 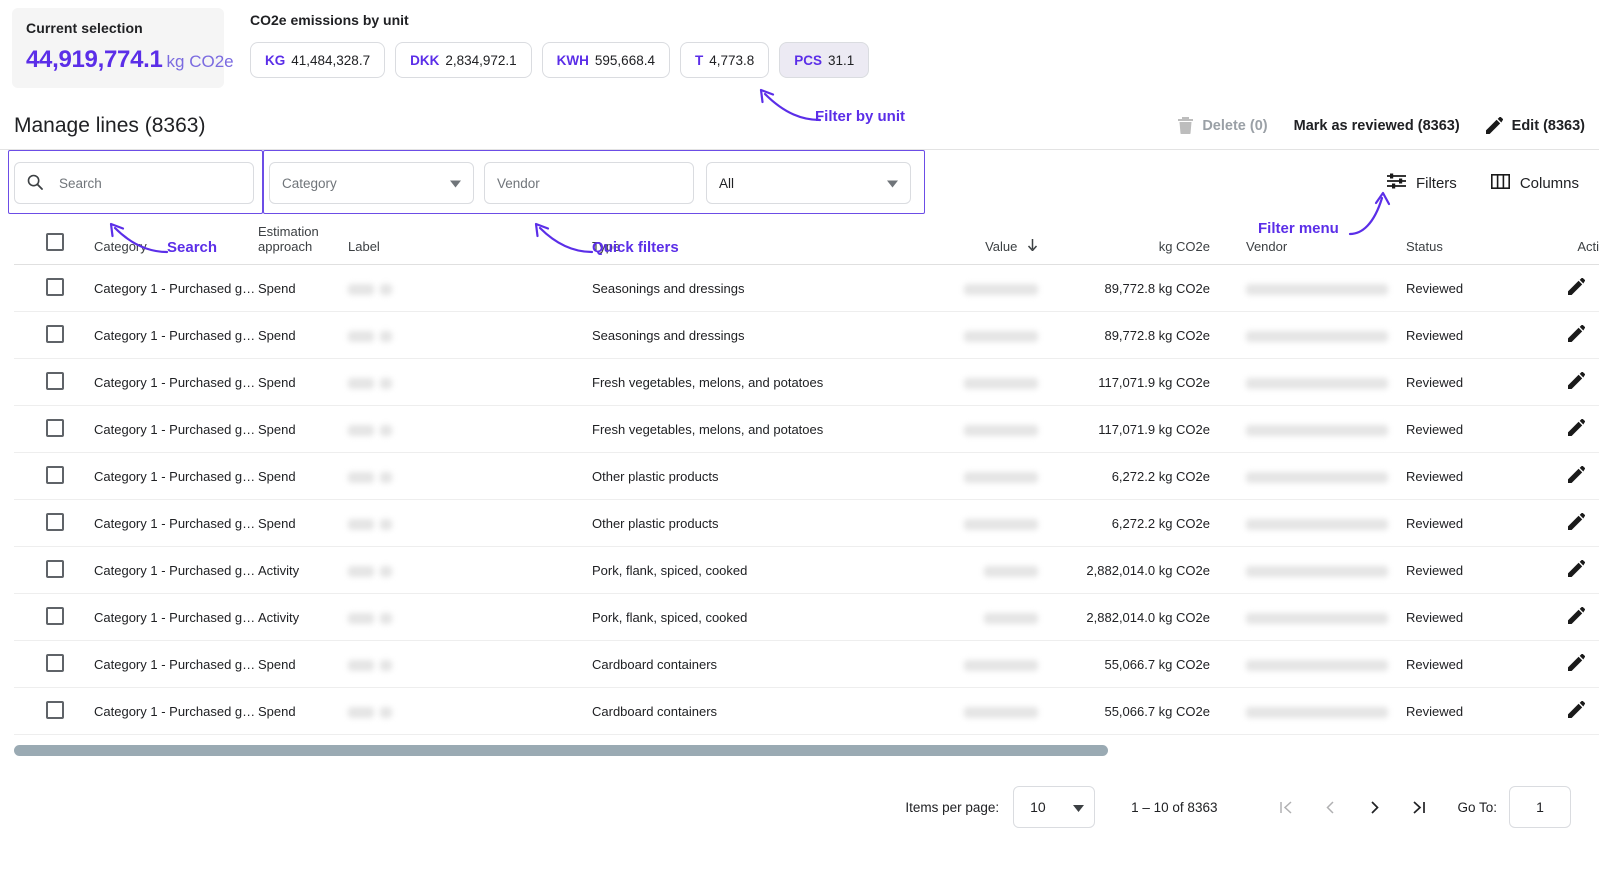 What do you see at coordinates (463, 60) in the screenshot?
I see `unit-chip-dkk: DKK 2,834,972.1` at bounding box center [463, 60].